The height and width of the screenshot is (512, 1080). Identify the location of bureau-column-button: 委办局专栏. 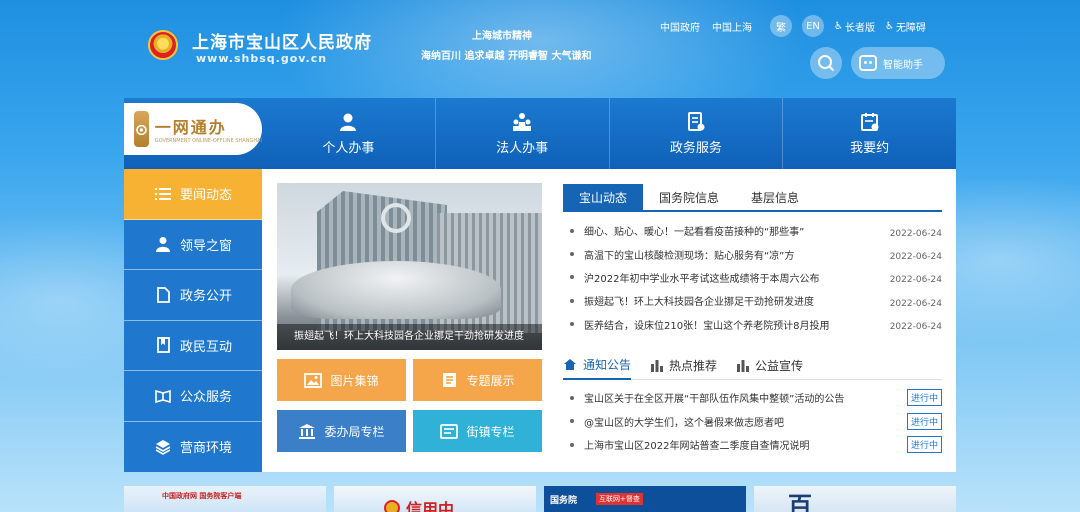
(341, 431).